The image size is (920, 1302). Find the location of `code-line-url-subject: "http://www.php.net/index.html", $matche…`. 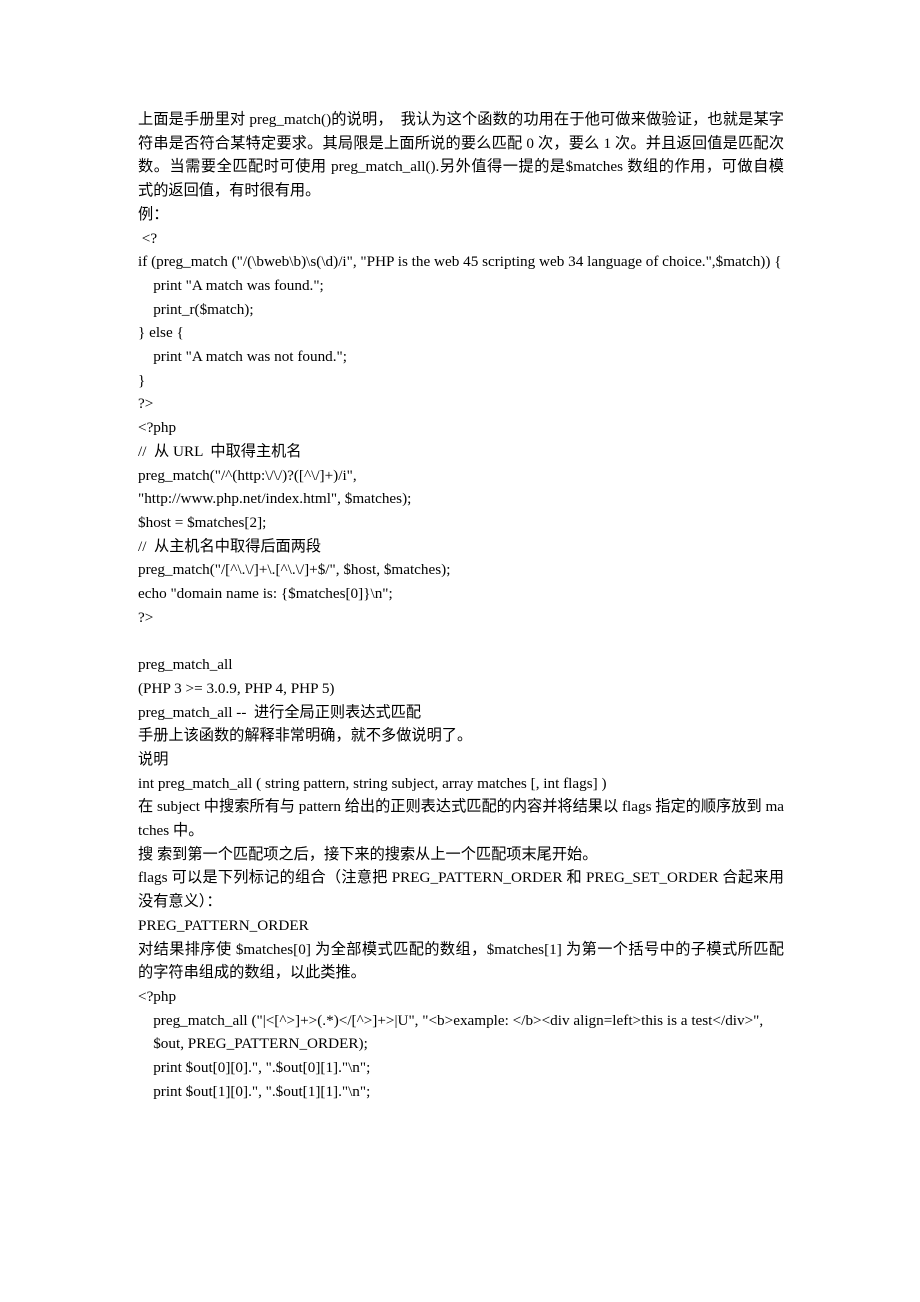

code-line-url-subject: "http://www.php.net/index.html", $matche… is located at coordinates (275, 499).